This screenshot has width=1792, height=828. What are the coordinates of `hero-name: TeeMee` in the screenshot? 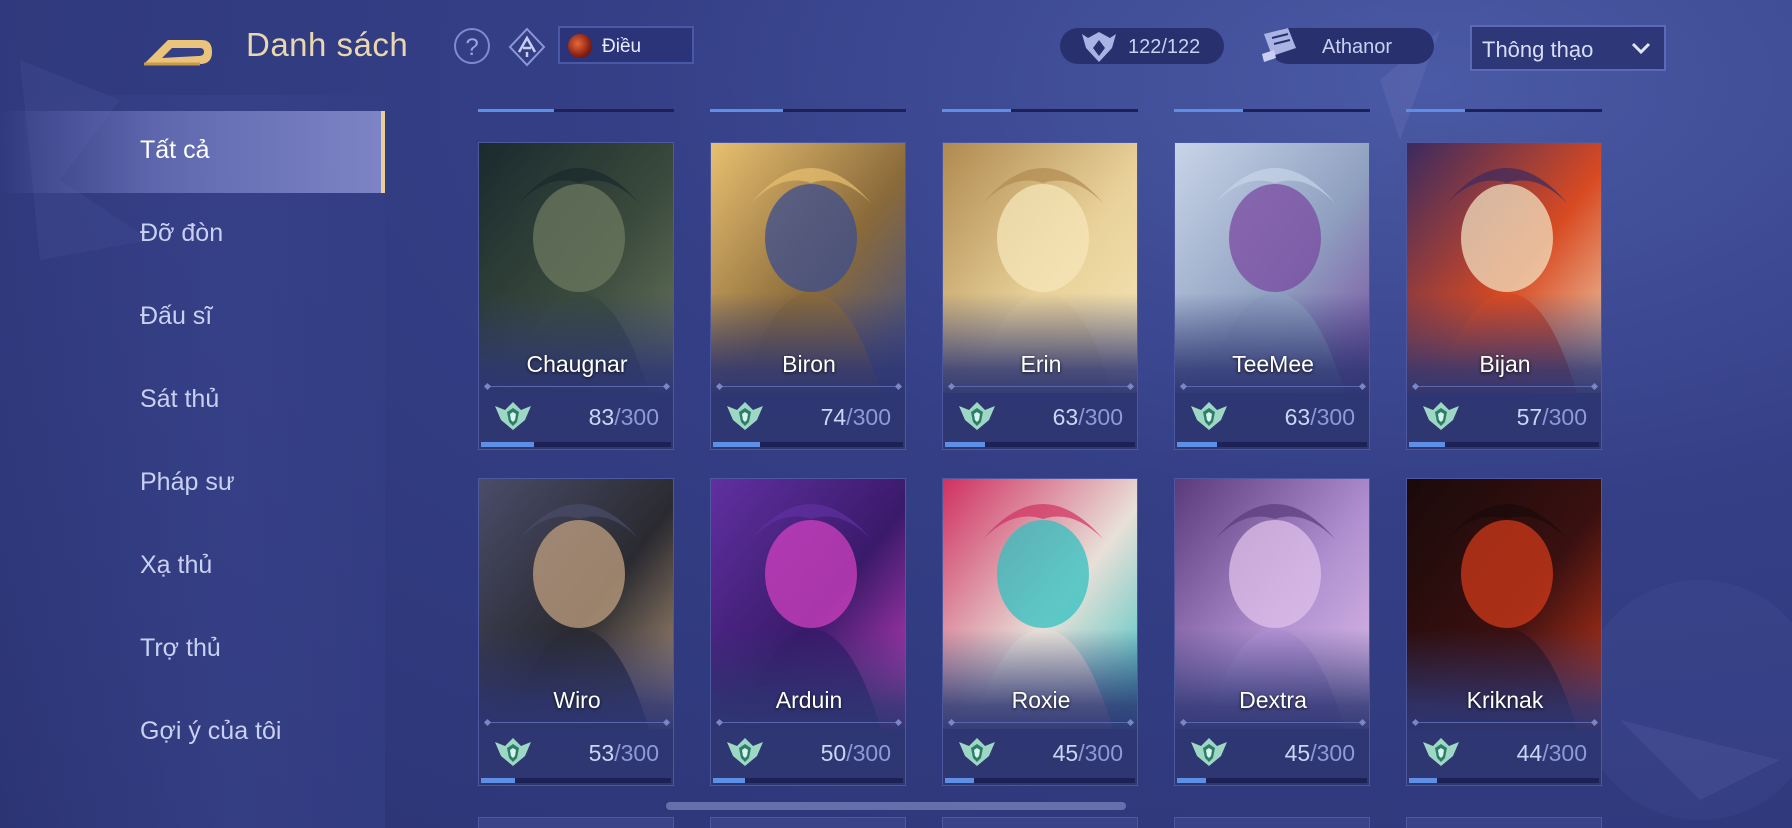 It's located at (1273, 364).